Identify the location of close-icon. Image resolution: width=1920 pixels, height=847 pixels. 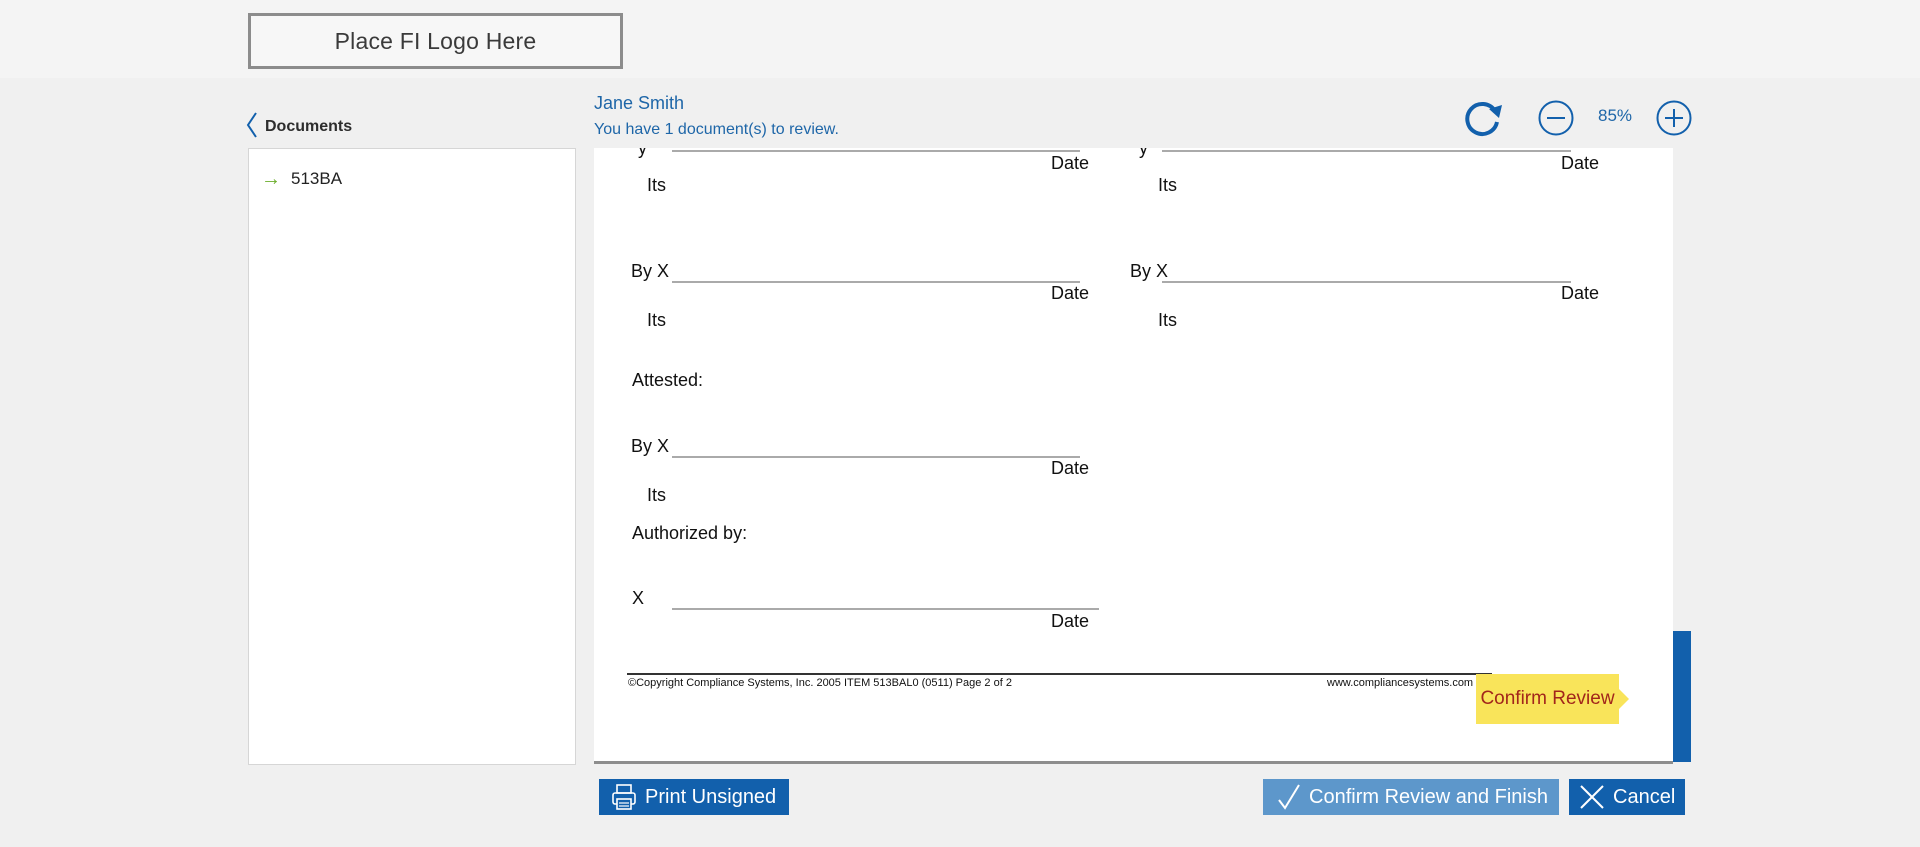
(1592, 797).